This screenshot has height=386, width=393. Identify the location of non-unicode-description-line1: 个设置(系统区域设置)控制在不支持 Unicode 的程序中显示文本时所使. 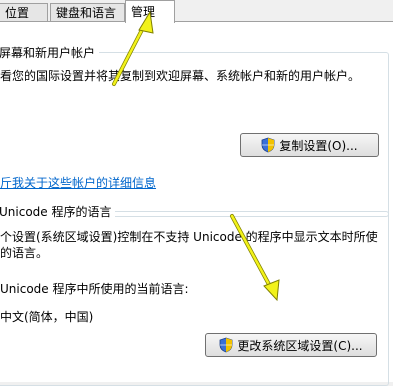
(189, 237).